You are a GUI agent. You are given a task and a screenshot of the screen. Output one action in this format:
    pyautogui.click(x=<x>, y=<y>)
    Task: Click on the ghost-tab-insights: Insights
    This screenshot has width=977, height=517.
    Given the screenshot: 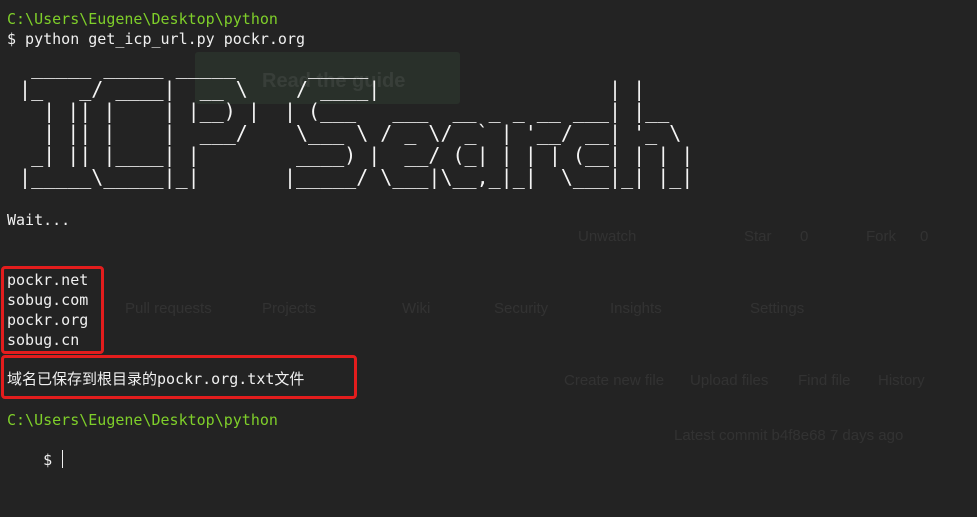 What is the action you would take?
    pyautogui.click(x=636, y=308)
    